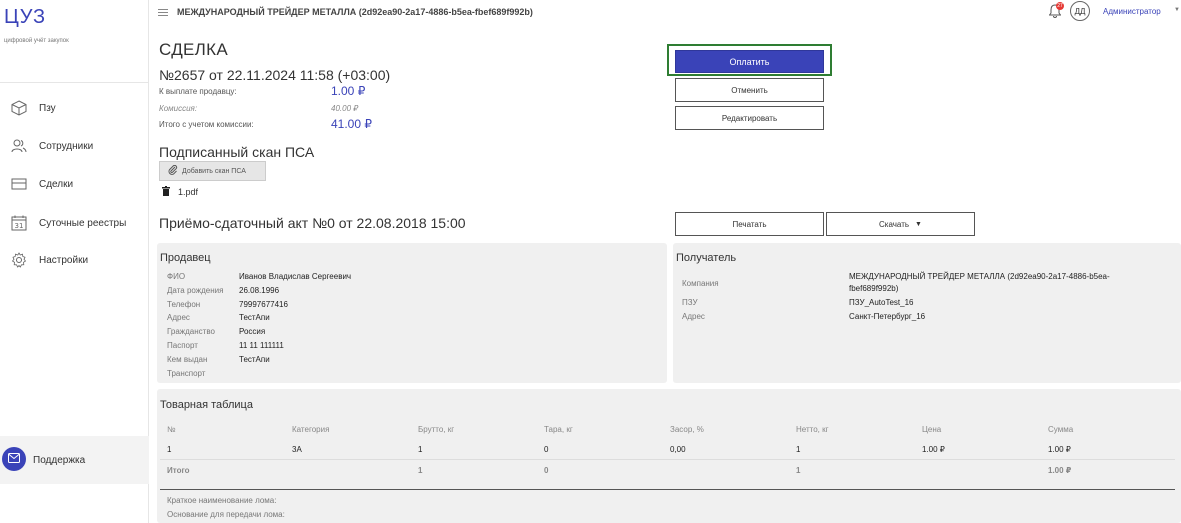  What do you see at coordinates (36, 41) in the screenshot?
I see `app-logo-subtitle: цифровой учёт закупок` at bounding box center [36, 41].